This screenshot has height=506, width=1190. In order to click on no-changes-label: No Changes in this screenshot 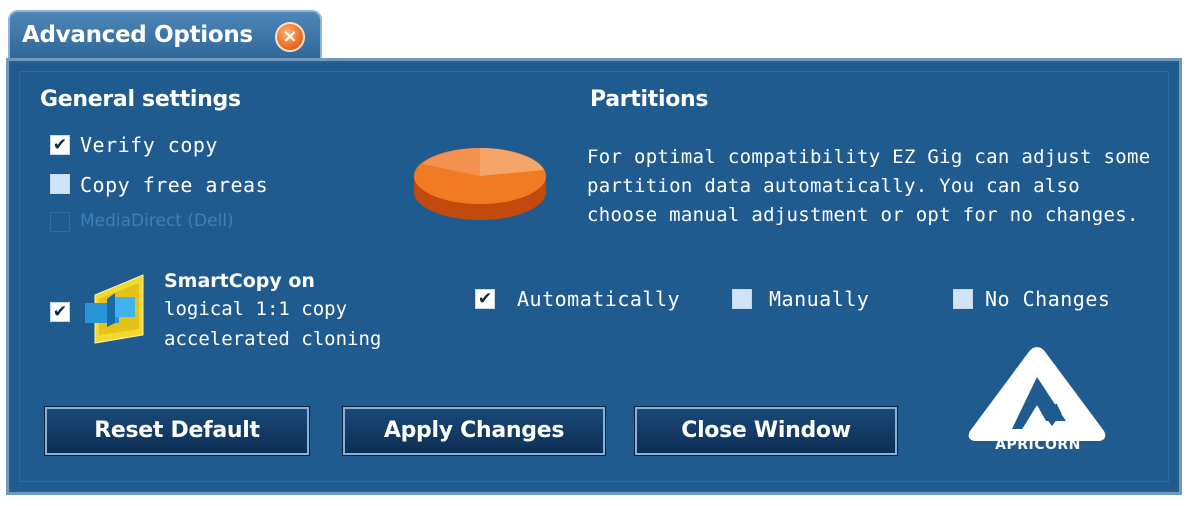, I will do `click(1047, 299)`.